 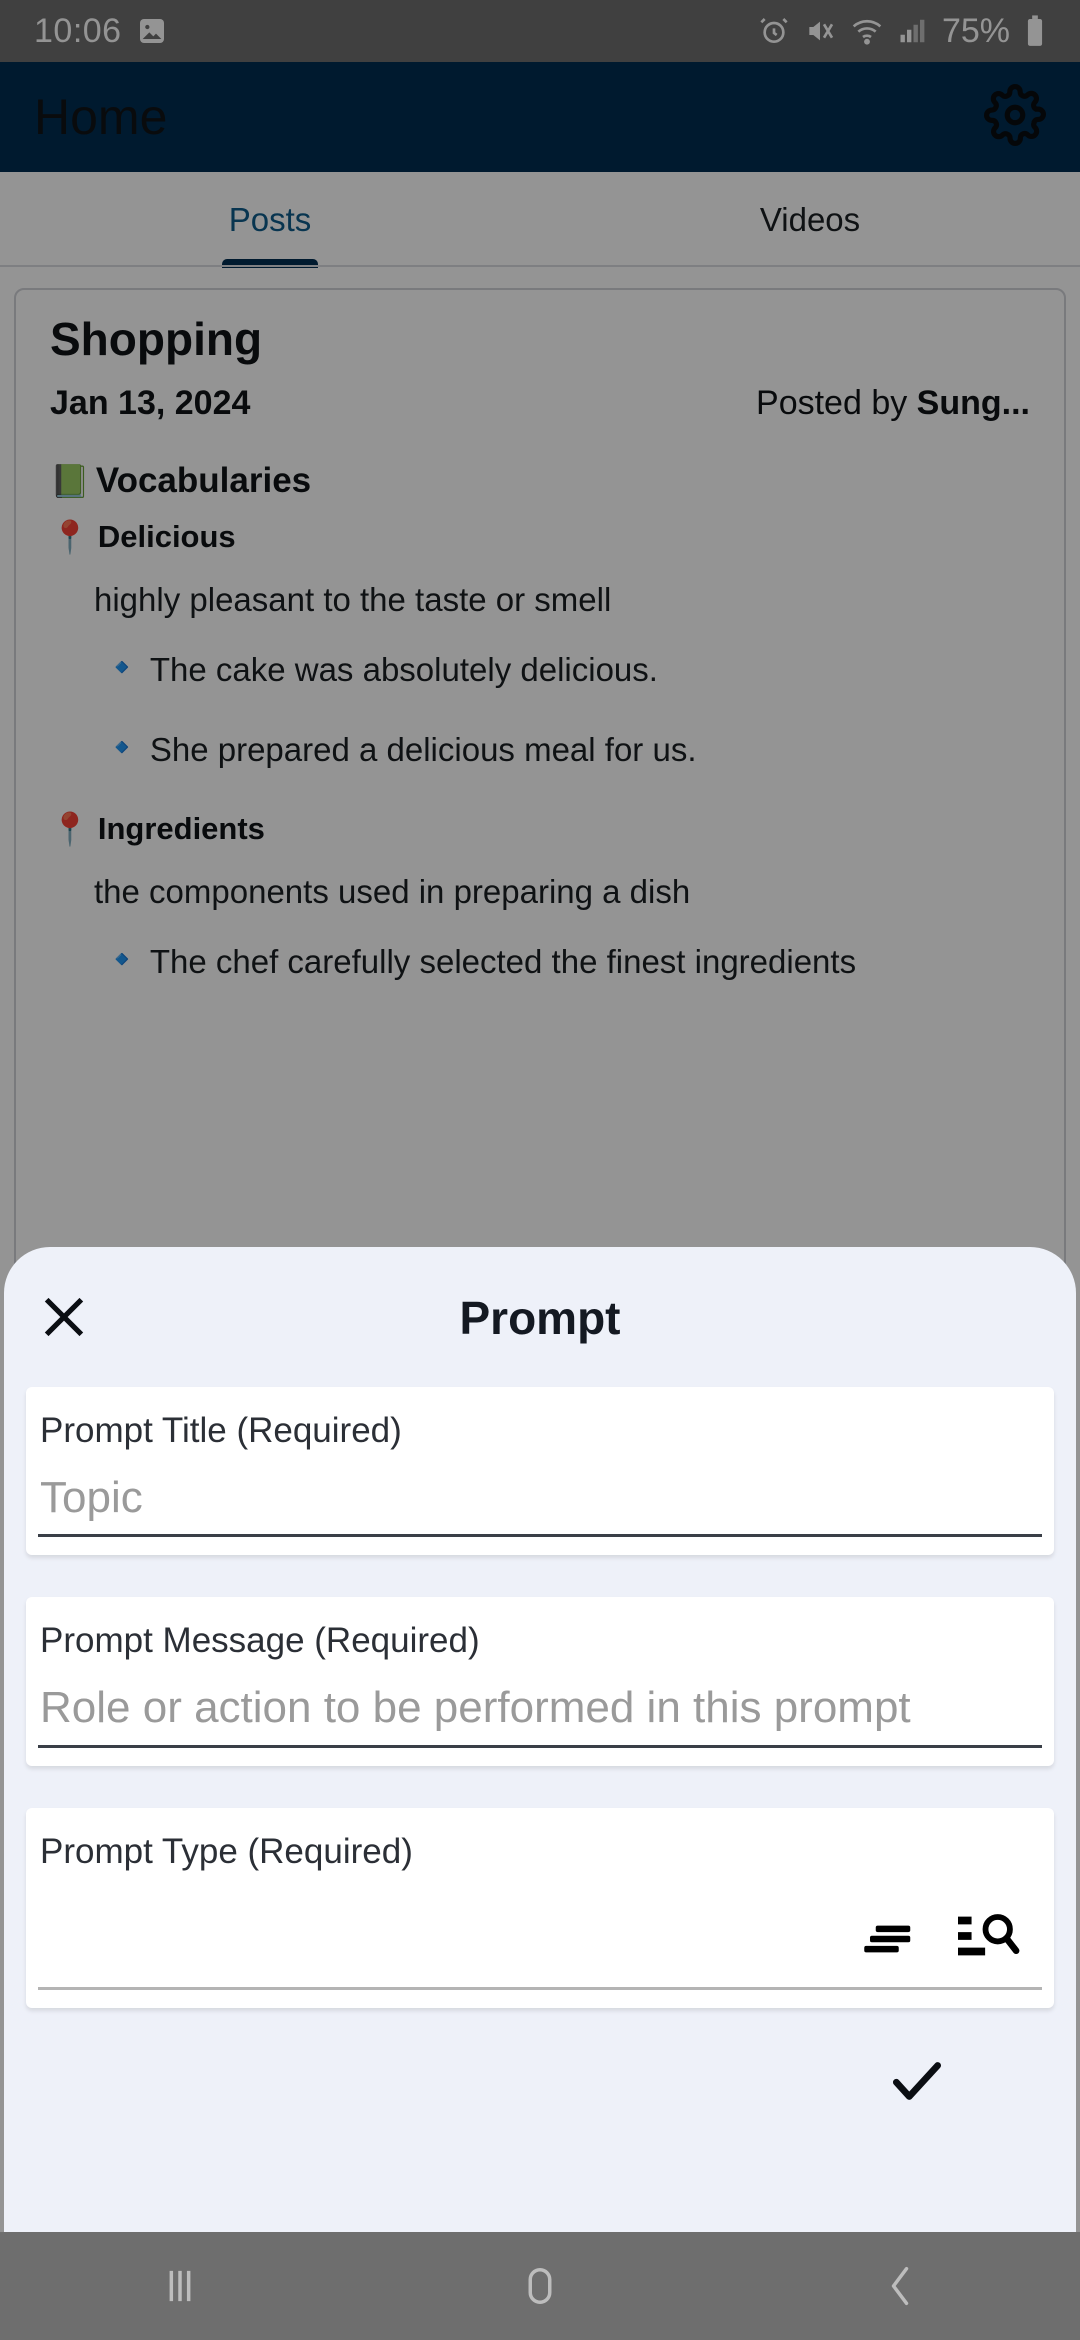 What do you see at coordinates (221, 1430) in the screenshot?
I see `prompt-title-label: Prompt Title (Required)` at bounding box center [221, 1430].